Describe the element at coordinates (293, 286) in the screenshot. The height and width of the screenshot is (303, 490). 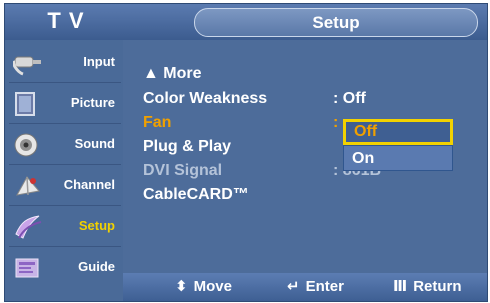
I see `enter-icon: ↵` at that location.